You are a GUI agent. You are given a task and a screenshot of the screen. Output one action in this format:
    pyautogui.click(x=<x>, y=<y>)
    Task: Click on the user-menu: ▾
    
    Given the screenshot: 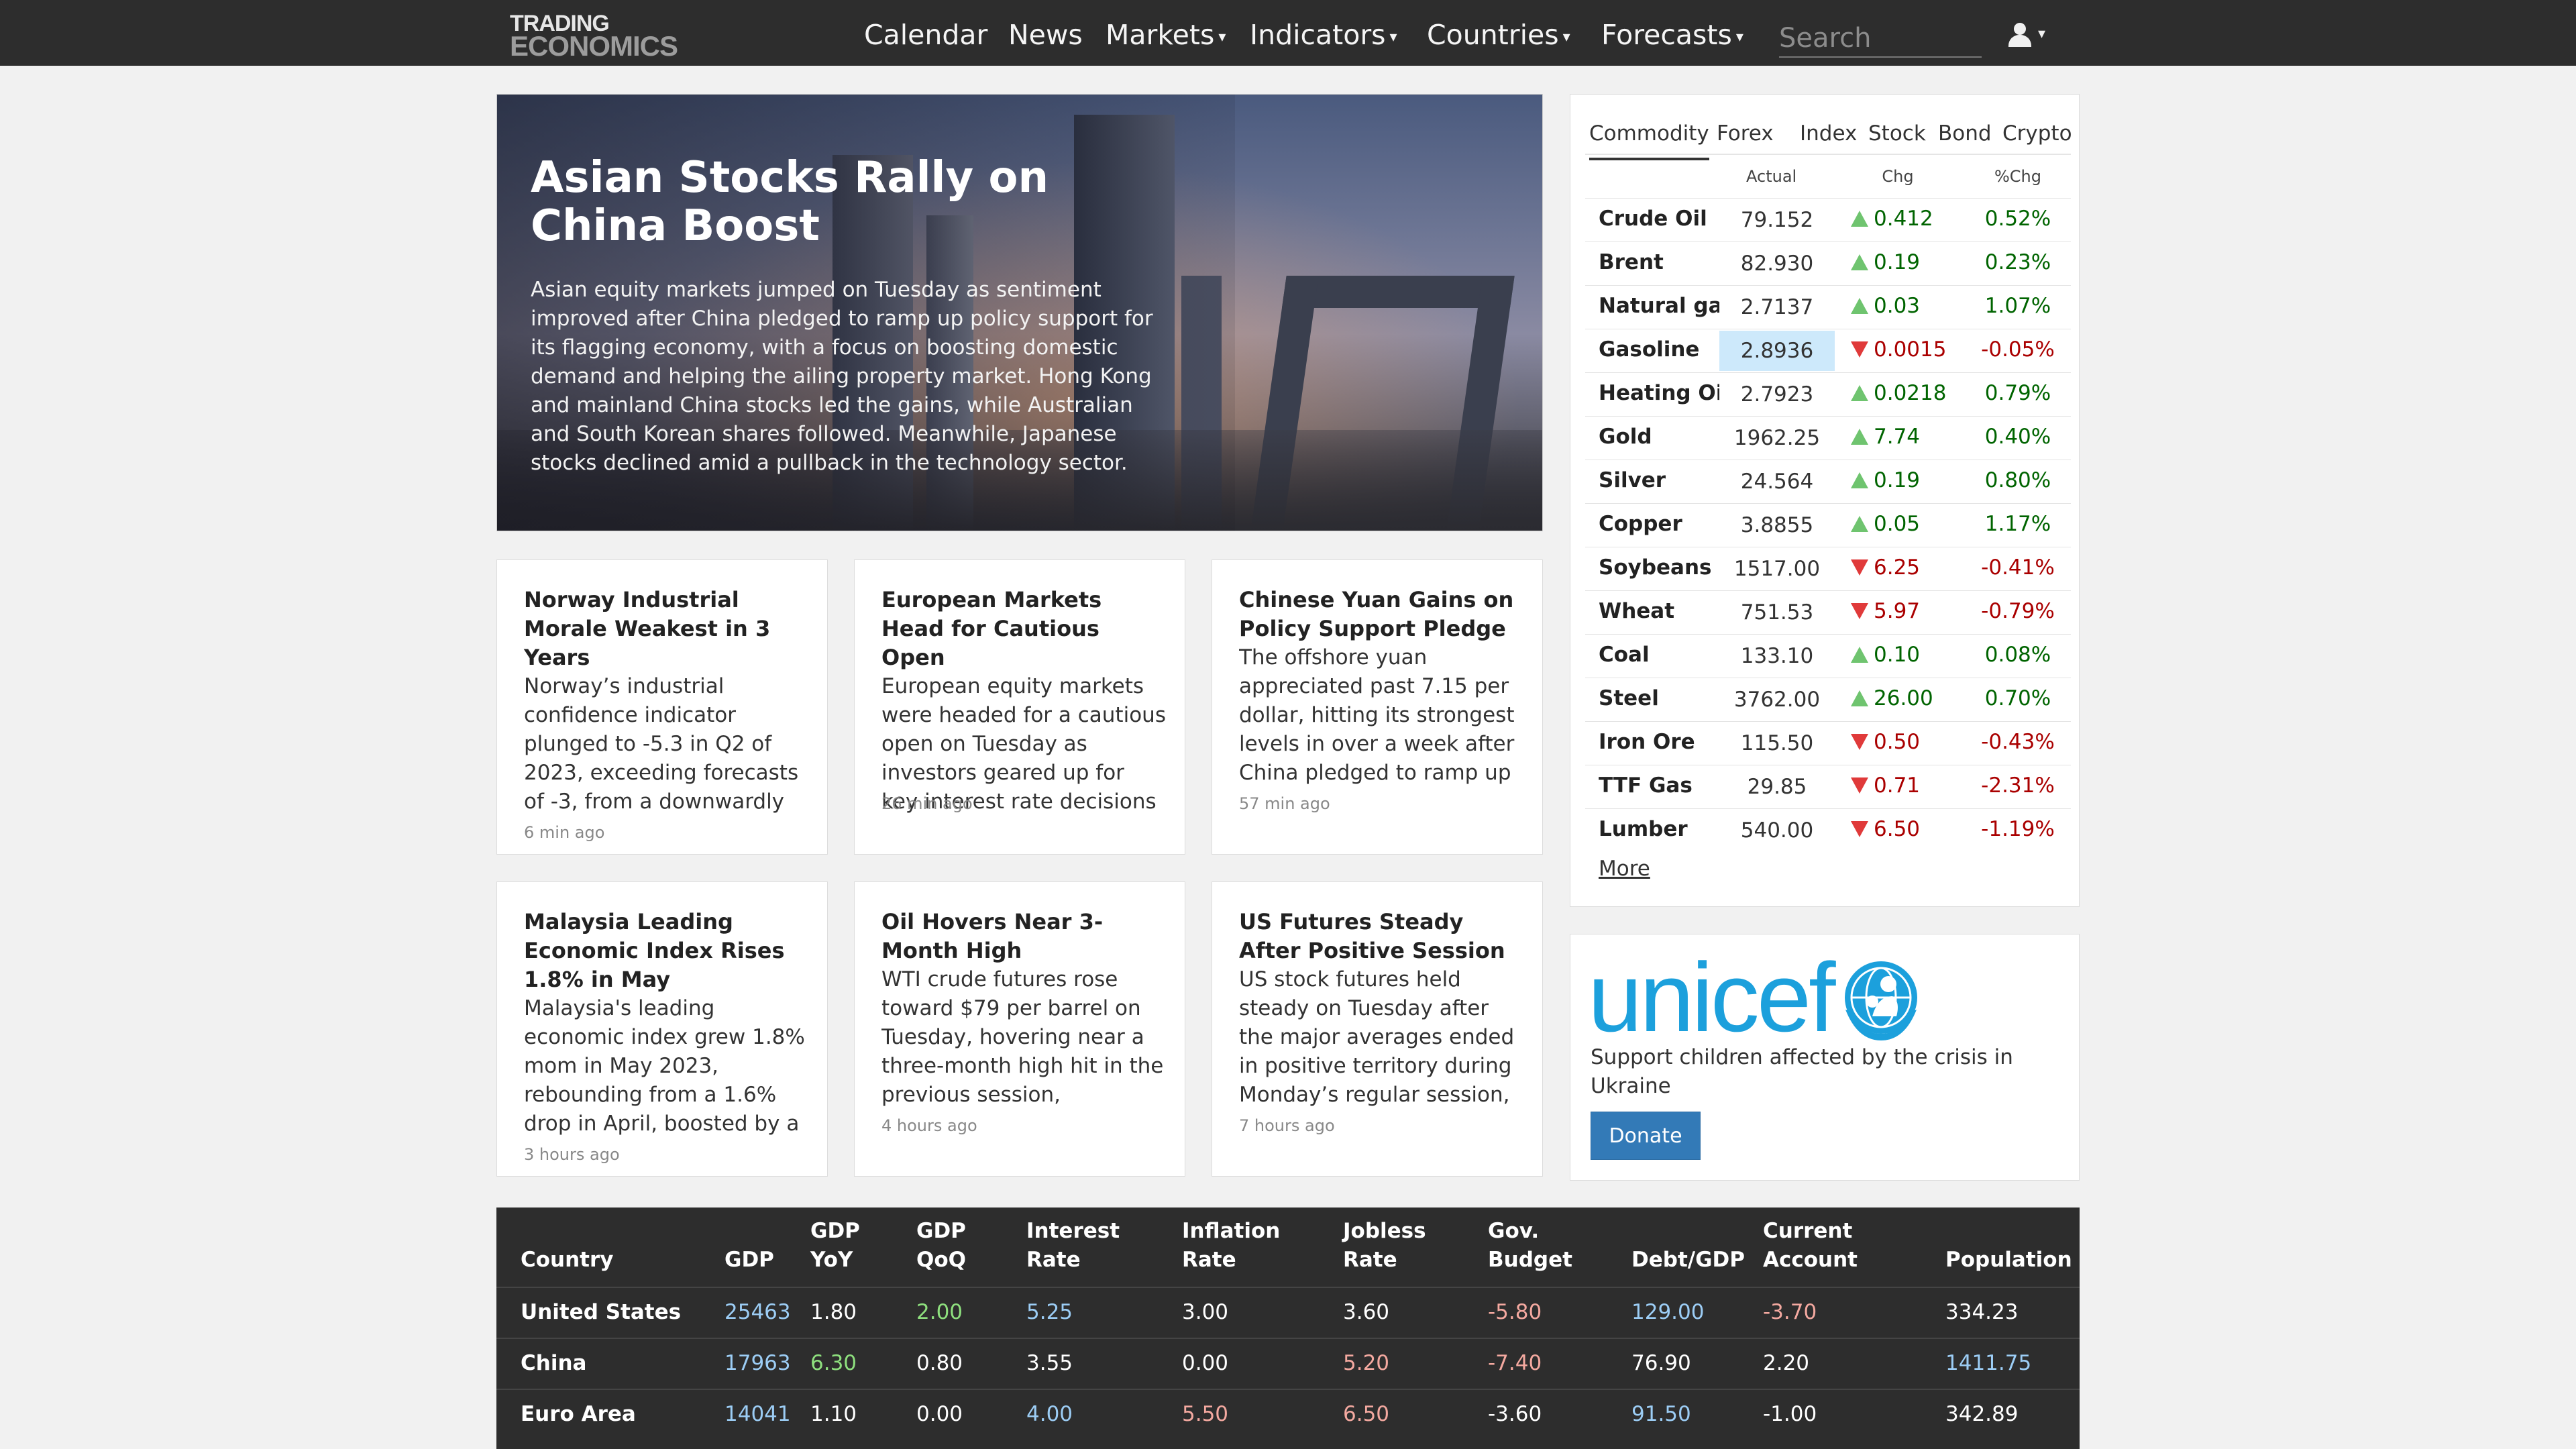 What is the action you would take?
    pyautogui.click(x=2031, y=36)
    